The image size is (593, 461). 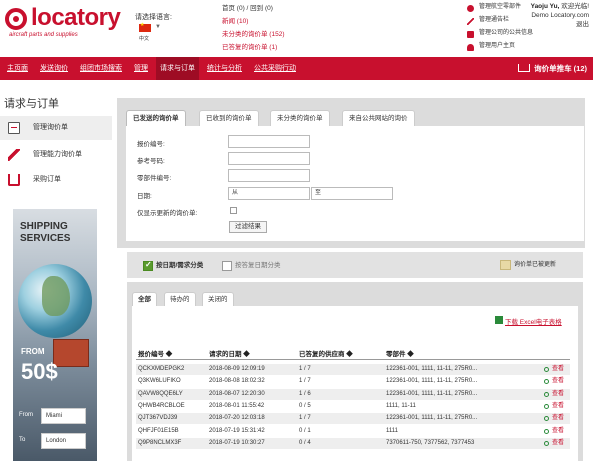 I want to click on cell-request-date: 2018-07-19 15:31:42, so click(x=237, y=430).